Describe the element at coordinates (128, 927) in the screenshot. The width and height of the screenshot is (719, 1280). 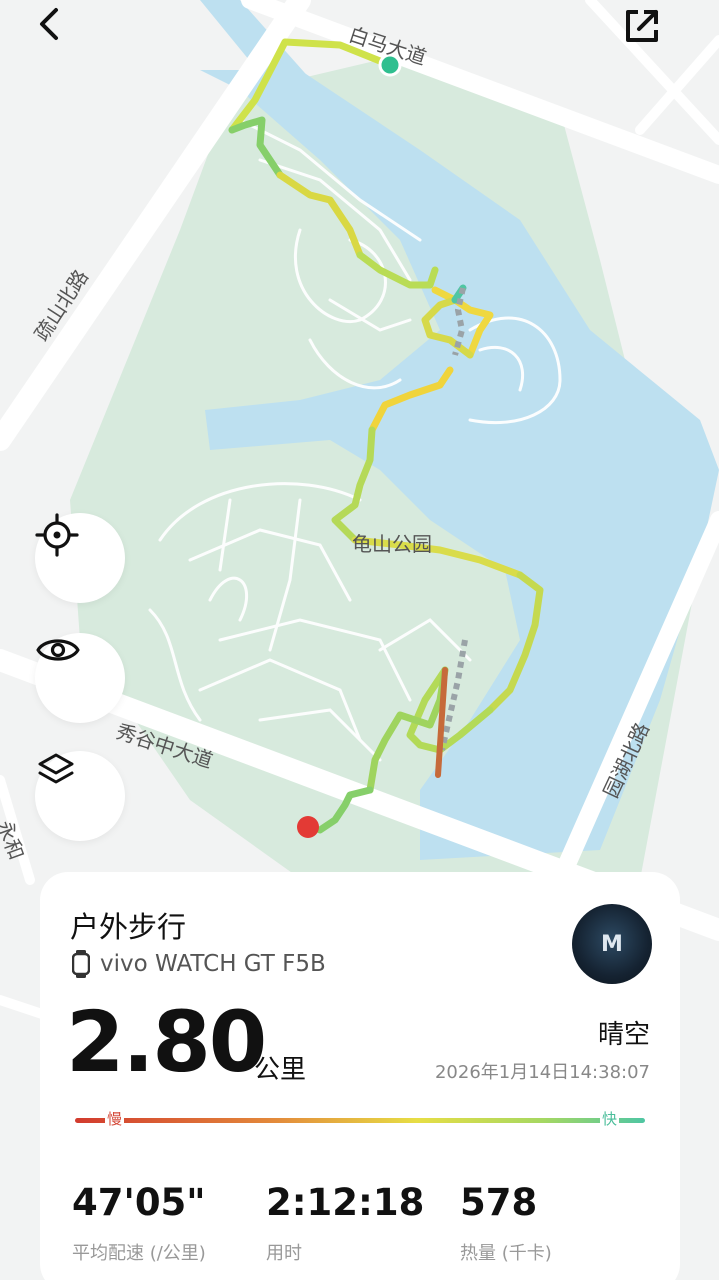
I see `activity-title: 户外步行` at that location.